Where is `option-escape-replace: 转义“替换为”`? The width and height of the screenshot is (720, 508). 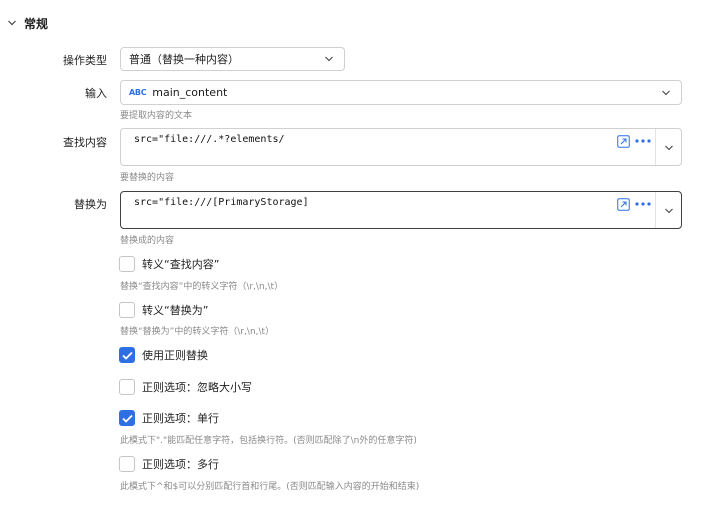
option-escape-replace: 转义“替换为” is located at coordinates (163, 310).